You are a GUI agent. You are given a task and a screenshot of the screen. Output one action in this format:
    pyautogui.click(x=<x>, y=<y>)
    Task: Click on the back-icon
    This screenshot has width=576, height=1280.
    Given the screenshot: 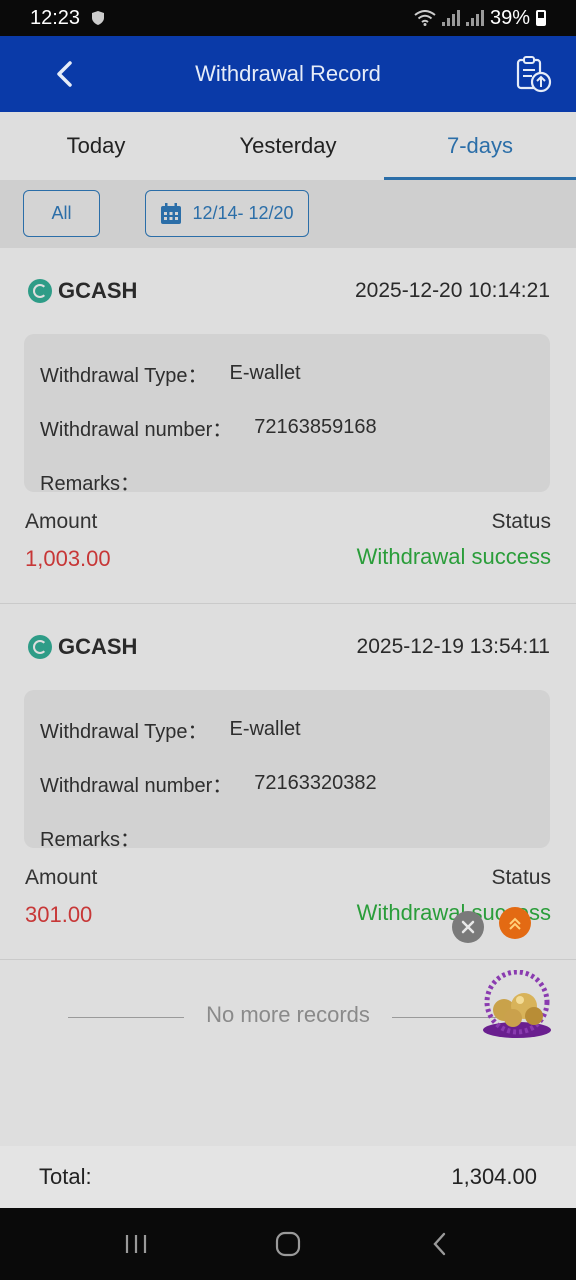 What is the action you would take?
    pyautogui.click(x=440, y=1244)
    